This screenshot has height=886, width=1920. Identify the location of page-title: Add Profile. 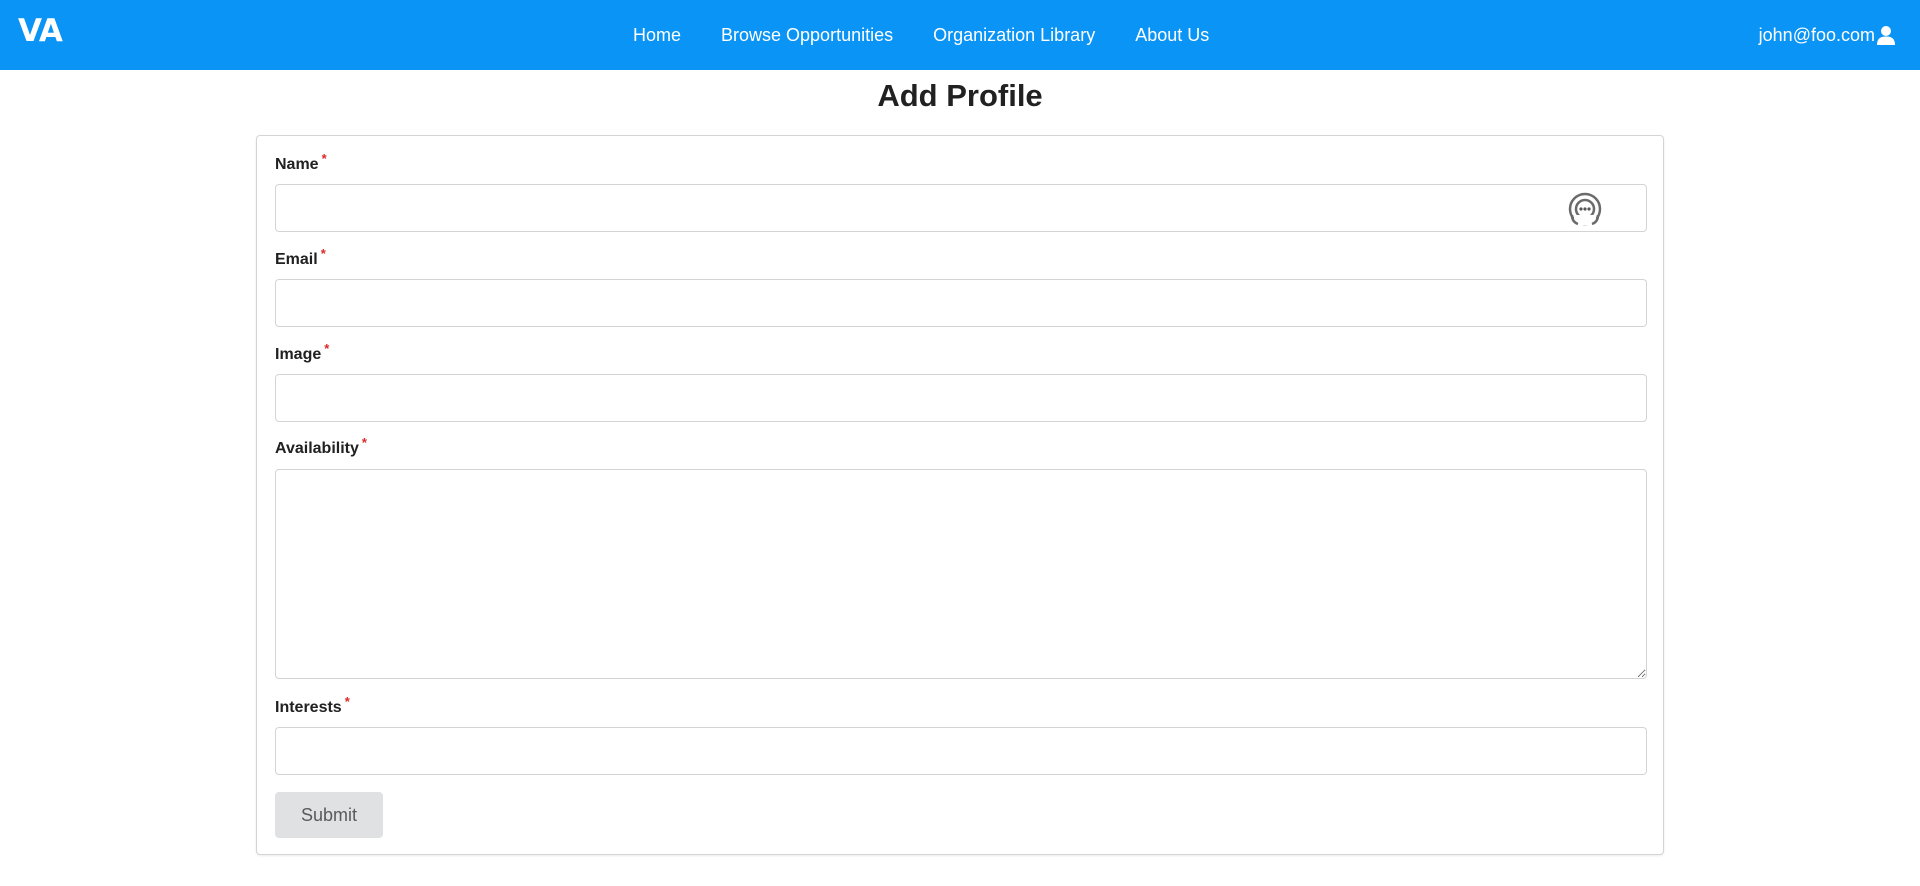
(960, 95).